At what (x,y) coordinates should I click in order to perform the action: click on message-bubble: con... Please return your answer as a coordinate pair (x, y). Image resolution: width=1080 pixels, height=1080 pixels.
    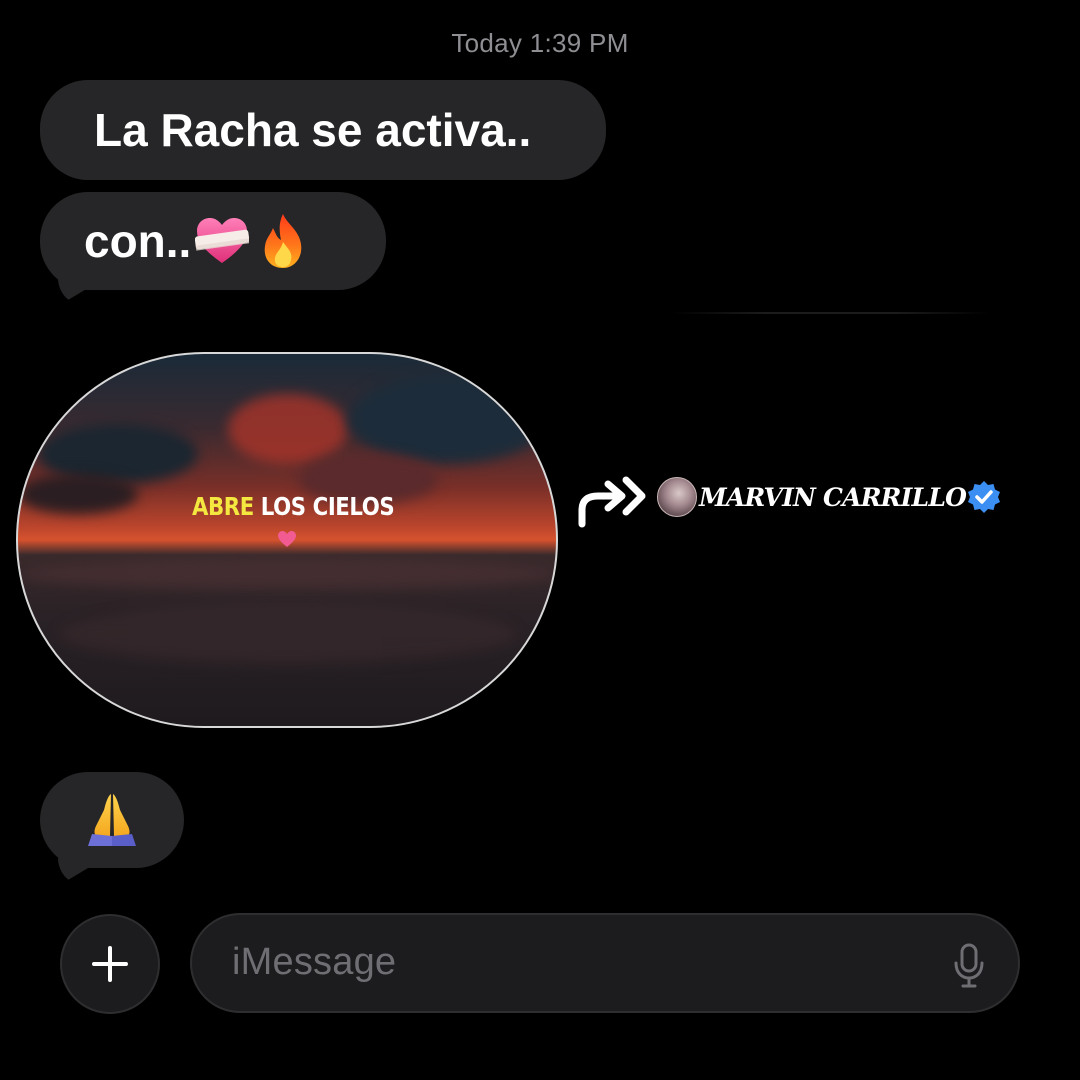
    Looking at the image, I should click on (213, 241).